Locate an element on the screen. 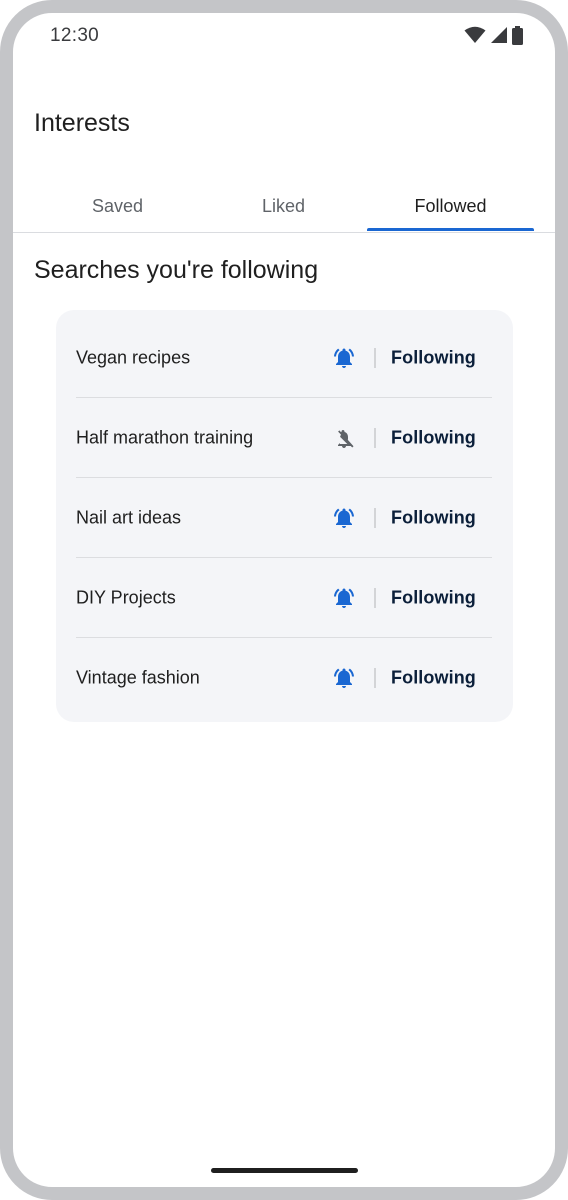 The height and width of the screenshot is (1200, 568). list-item: Nail art ideas Following is located at coordinates (284, 518).